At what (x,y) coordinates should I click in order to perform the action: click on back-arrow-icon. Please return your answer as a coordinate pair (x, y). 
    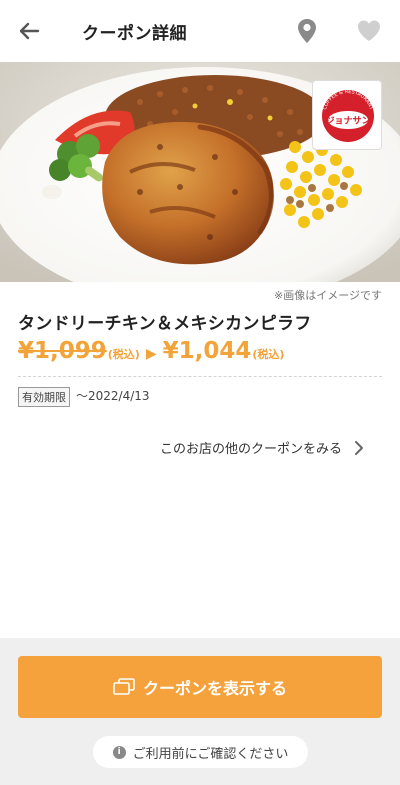
    Looking at the image, I should click on (30, 31).